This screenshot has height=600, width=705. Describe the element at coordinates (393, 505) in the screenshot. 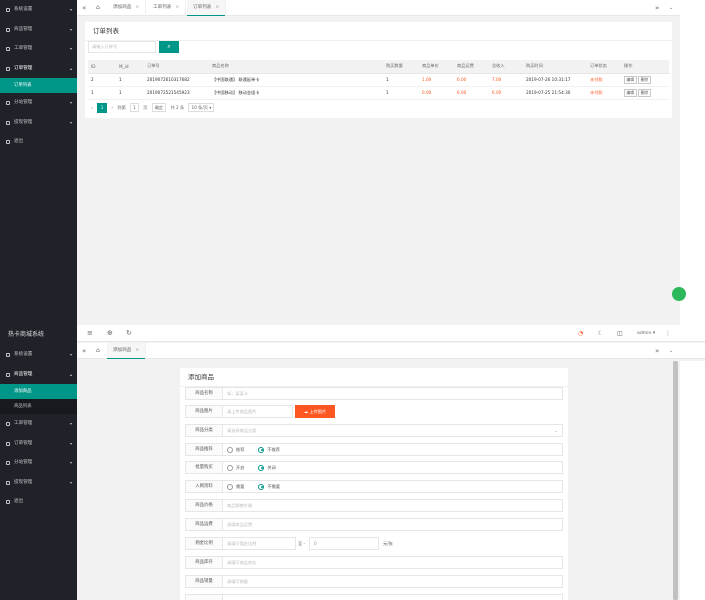

I see `price-input: 商品销售价格` at that location.